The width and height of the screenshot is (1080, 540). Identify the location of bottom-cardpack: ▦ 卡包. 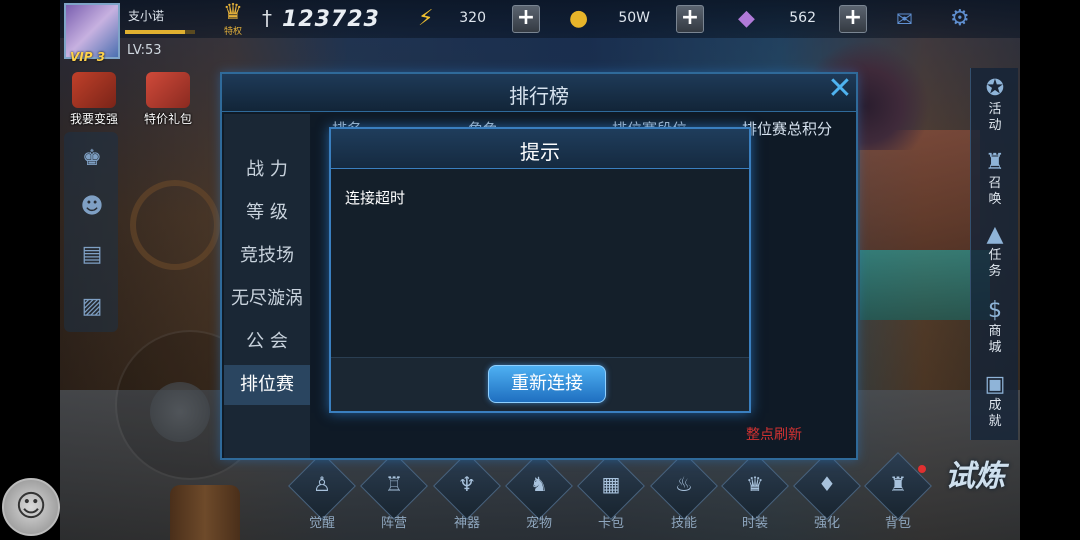
(611, 491).